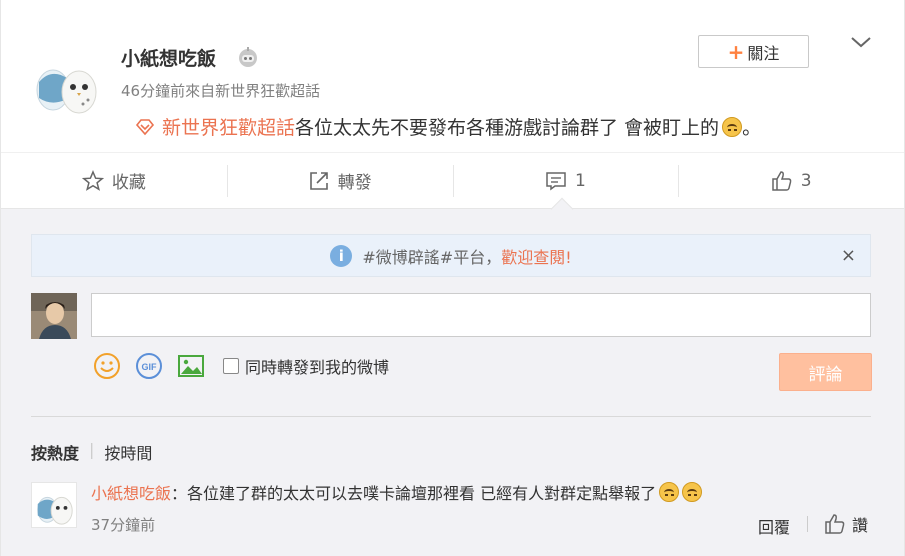 This screenshot has height=556, width=905. Describe the element at coordinates (451, 416) in the screenshot. I see `divider` at that location.